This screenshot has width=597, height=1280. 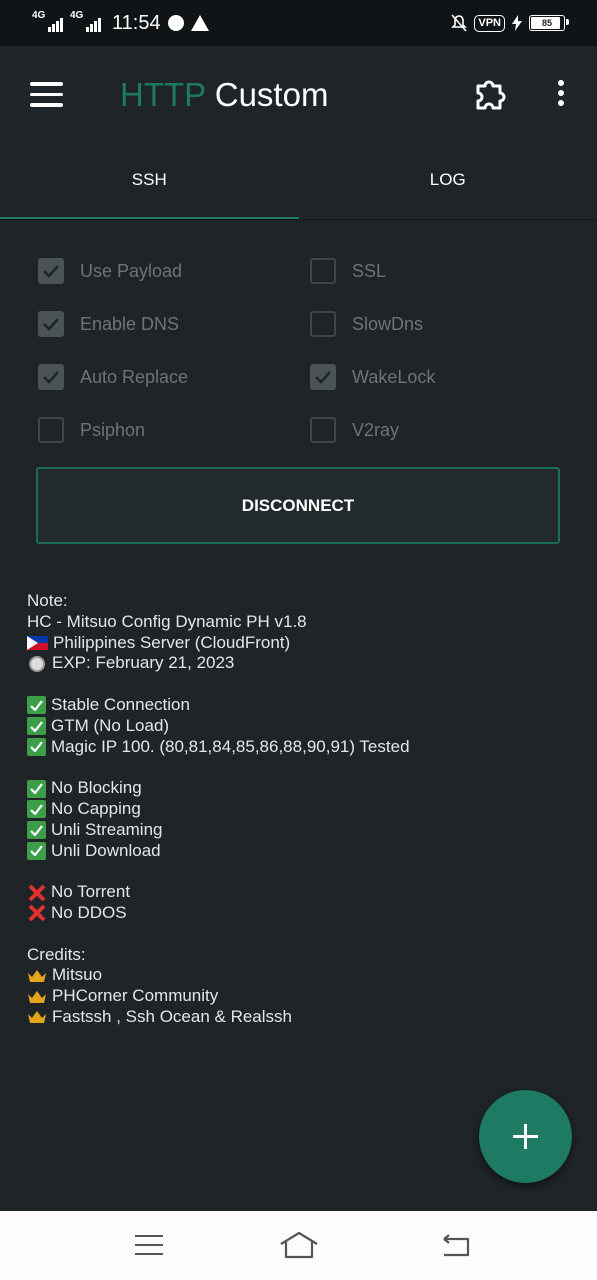 I want to click on option-label: Use Payload, so click(x=131, y=270).